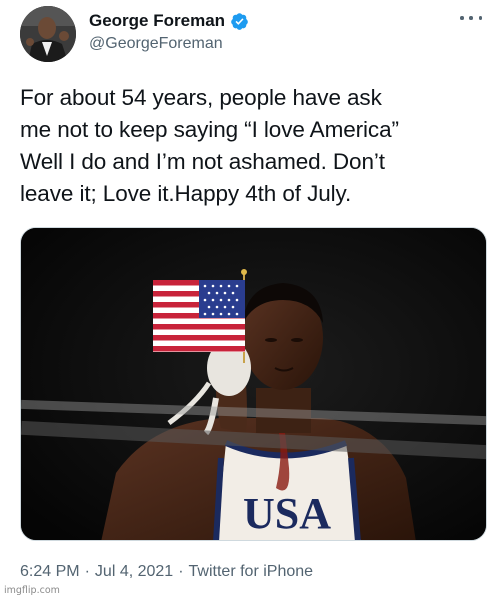  I want to click on jersey-text: USA, so click(287, 513).